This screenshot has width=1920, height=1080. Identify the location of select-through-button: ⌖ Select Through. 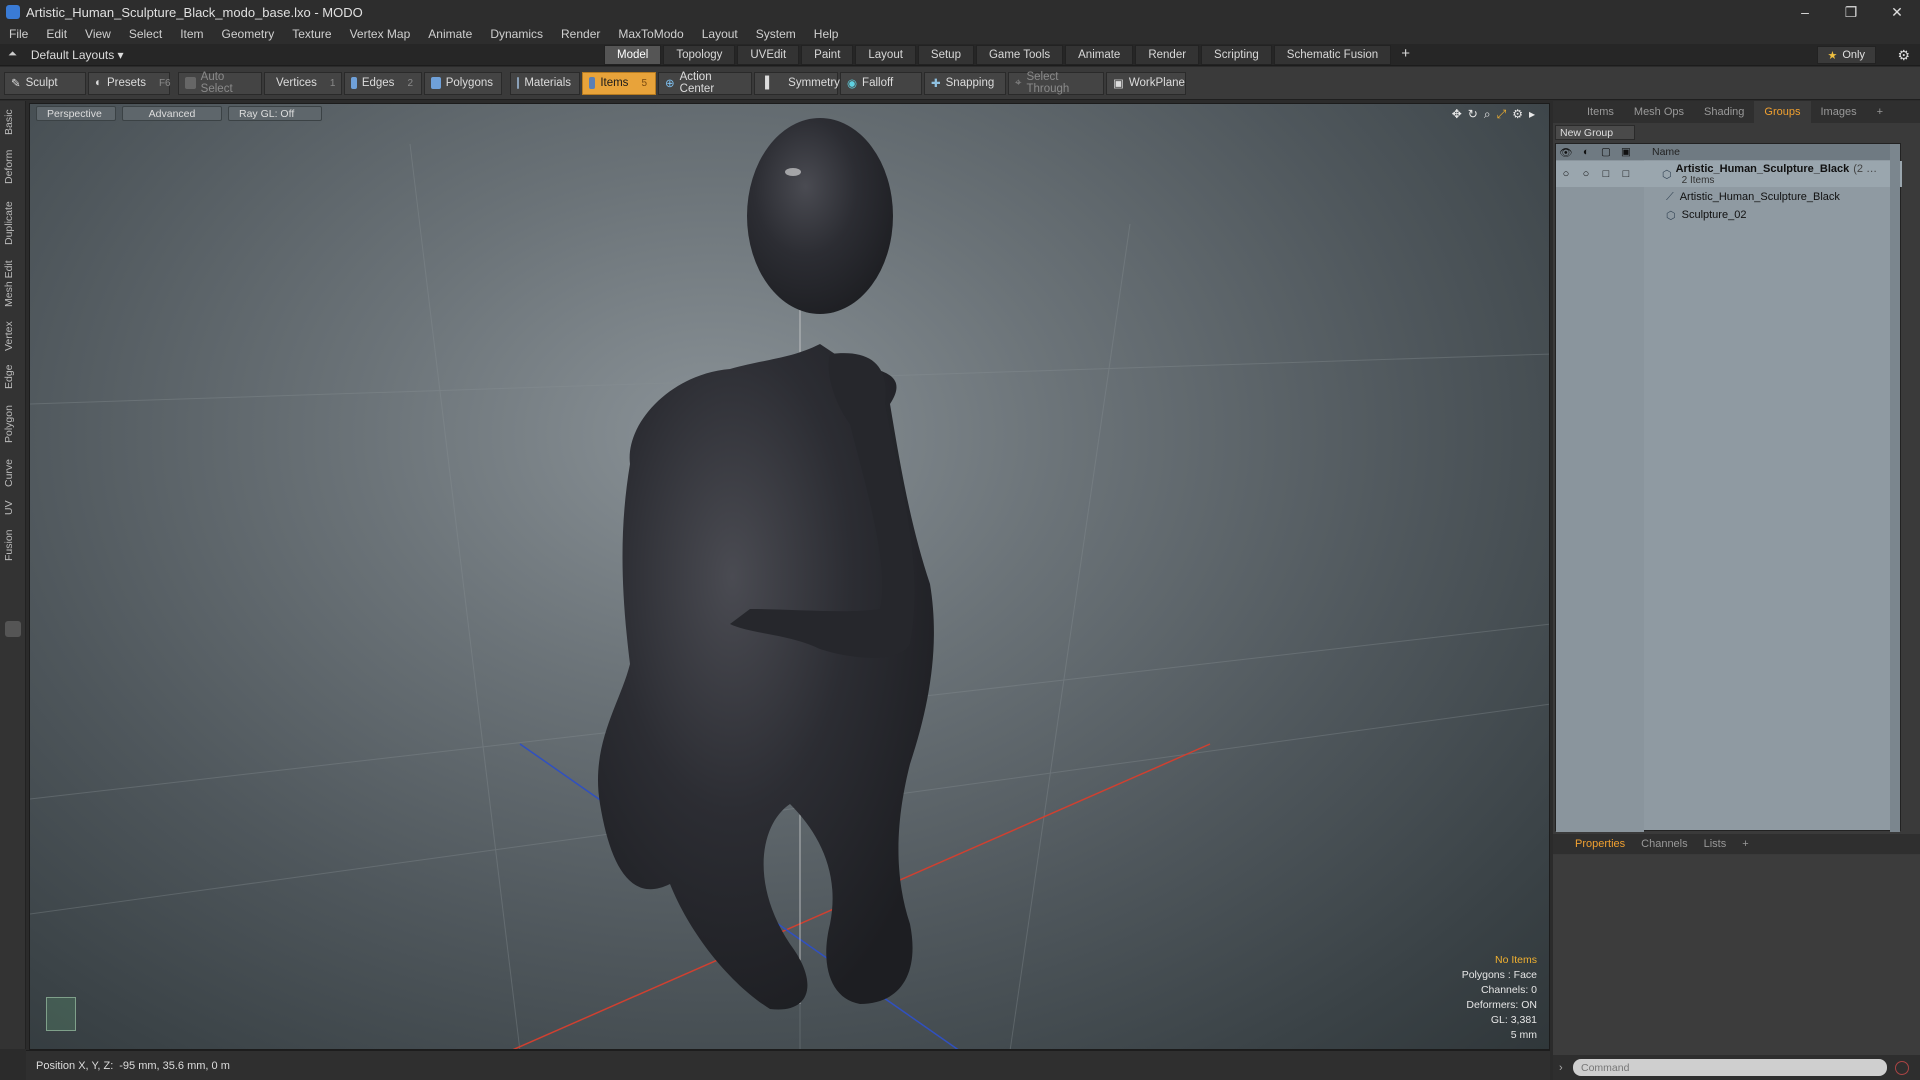
(1056, 83).